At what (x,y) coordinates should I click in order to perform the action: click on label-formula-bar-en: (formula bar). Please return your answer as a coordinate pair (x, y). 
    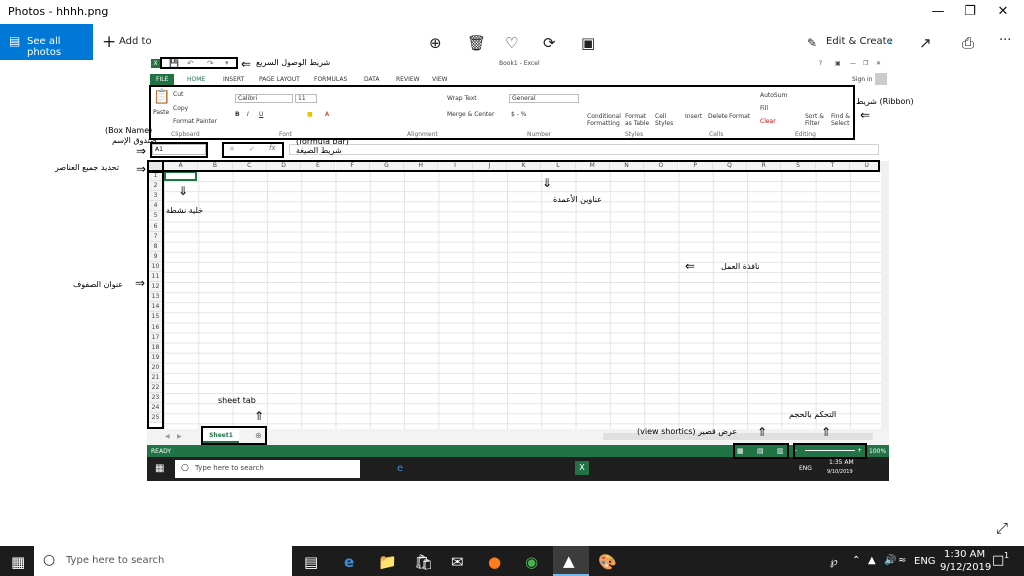
    Looking at the image, I should click on (322, 141).